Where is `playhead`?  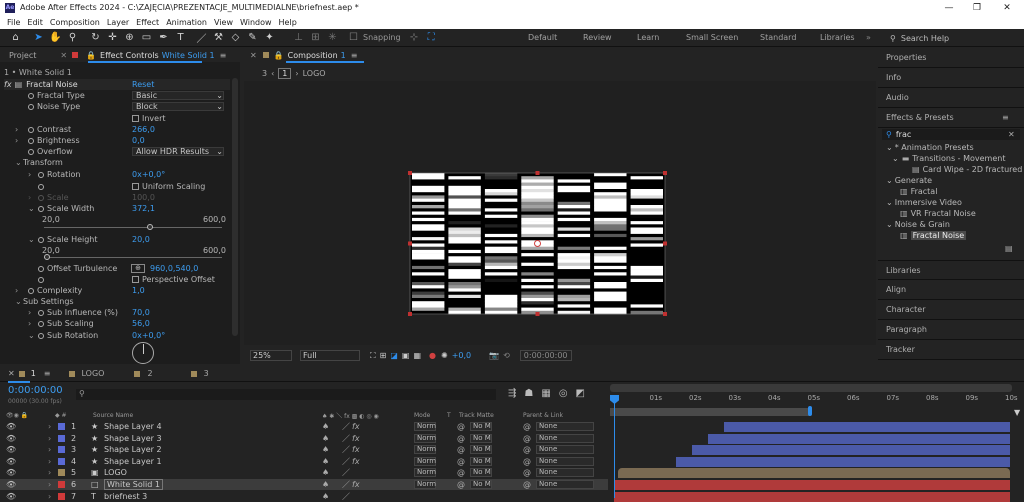 playhead is located at coordinates (614, 447).